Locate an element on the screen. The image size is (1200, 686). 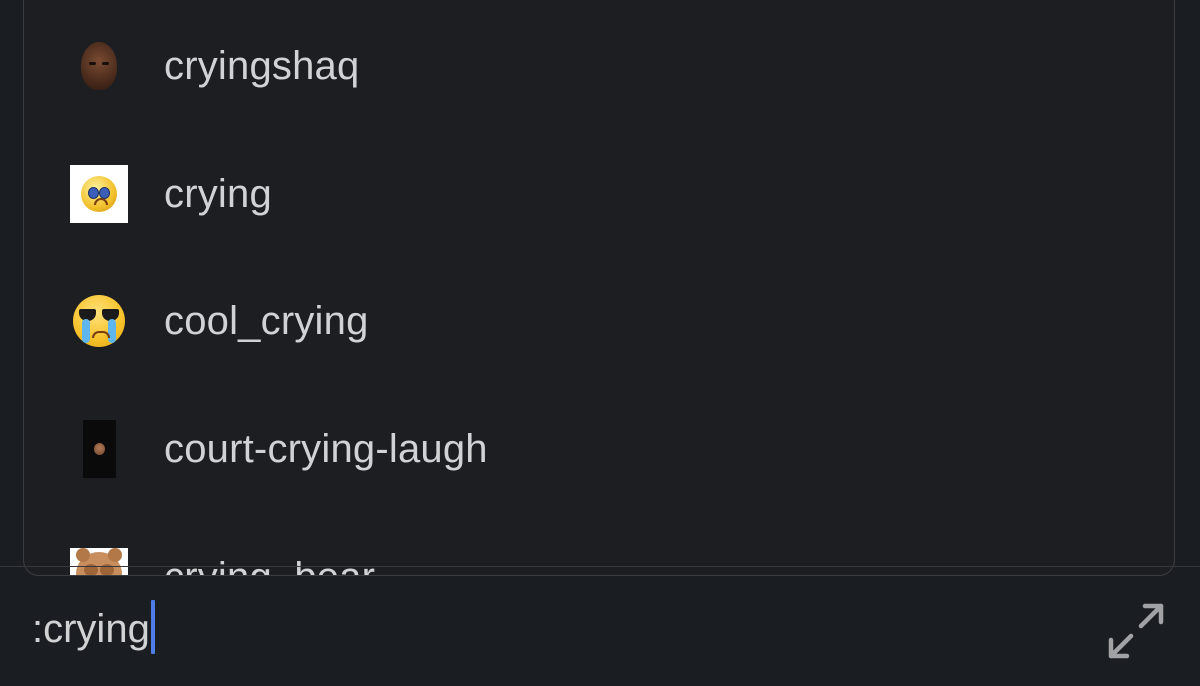
message-input-value: :crying is located at coordinates (91, 629).